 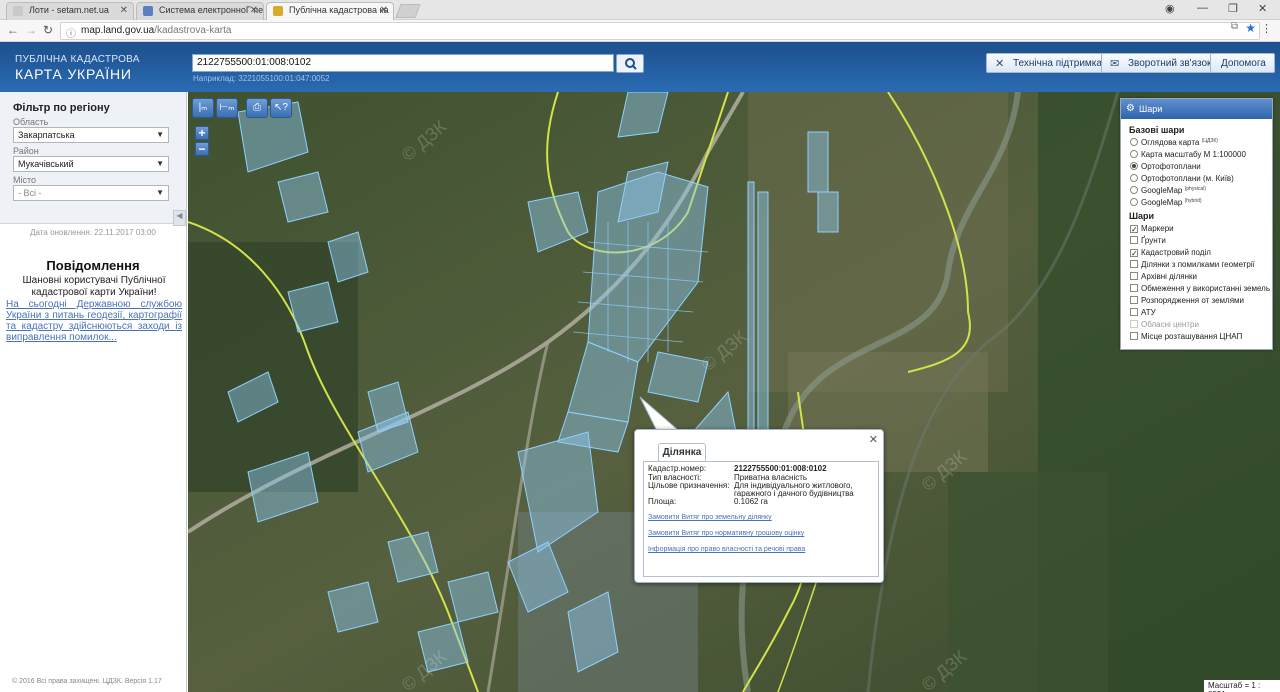 What do you see at coordinates (1242, 686) in the screenshot?
I see `map-scale: Масштаб = 1 : 8531` at bounding box center [1242, 686].